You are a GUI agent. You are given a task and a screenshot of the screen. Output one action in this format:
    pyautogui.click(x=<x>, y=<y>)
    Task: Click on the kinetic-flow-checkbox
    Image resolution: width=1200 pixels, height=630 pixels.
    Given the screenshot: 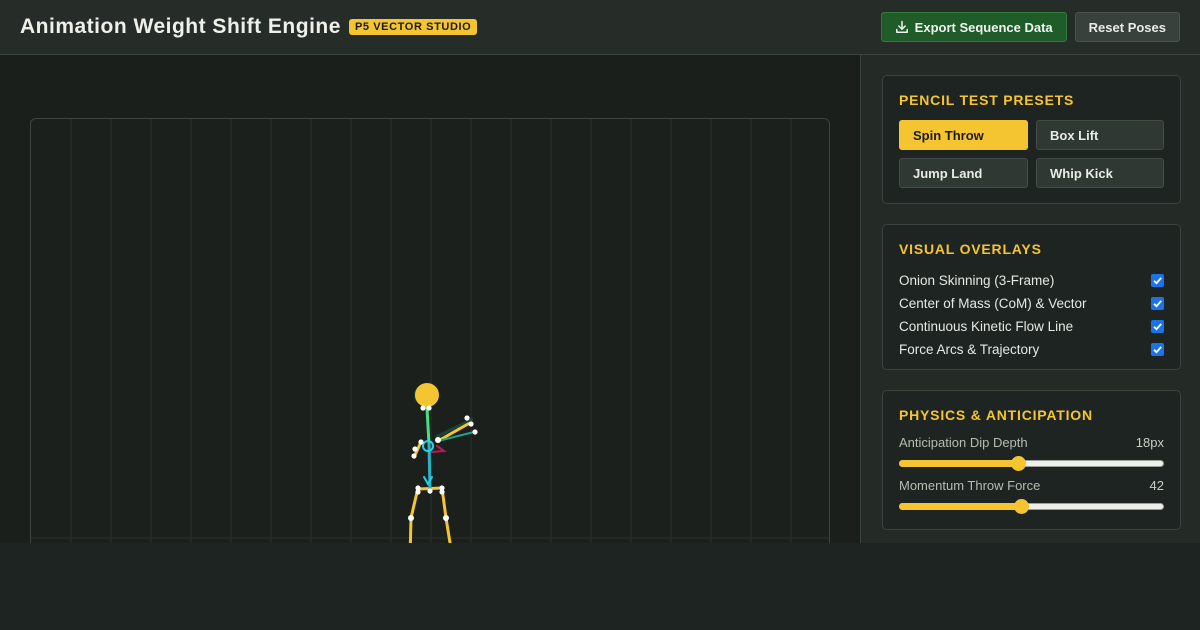 What is the action you would take?
    pyautogui.click(x=1157, y=326)
    